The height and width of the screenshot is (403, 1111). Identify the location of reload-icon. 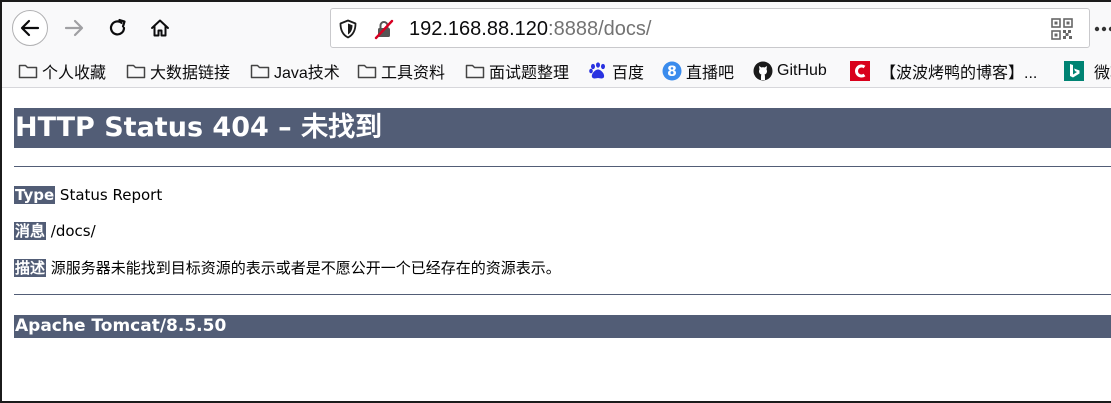
(117, 27).